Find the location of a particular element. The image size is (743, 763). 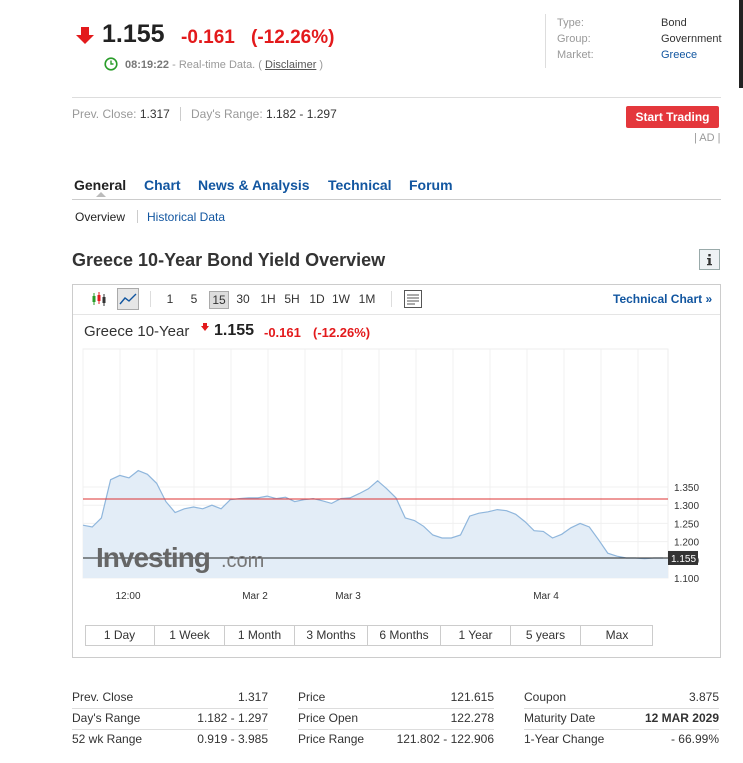

table-label: Prev. Close is located at coordinates (103, 697).